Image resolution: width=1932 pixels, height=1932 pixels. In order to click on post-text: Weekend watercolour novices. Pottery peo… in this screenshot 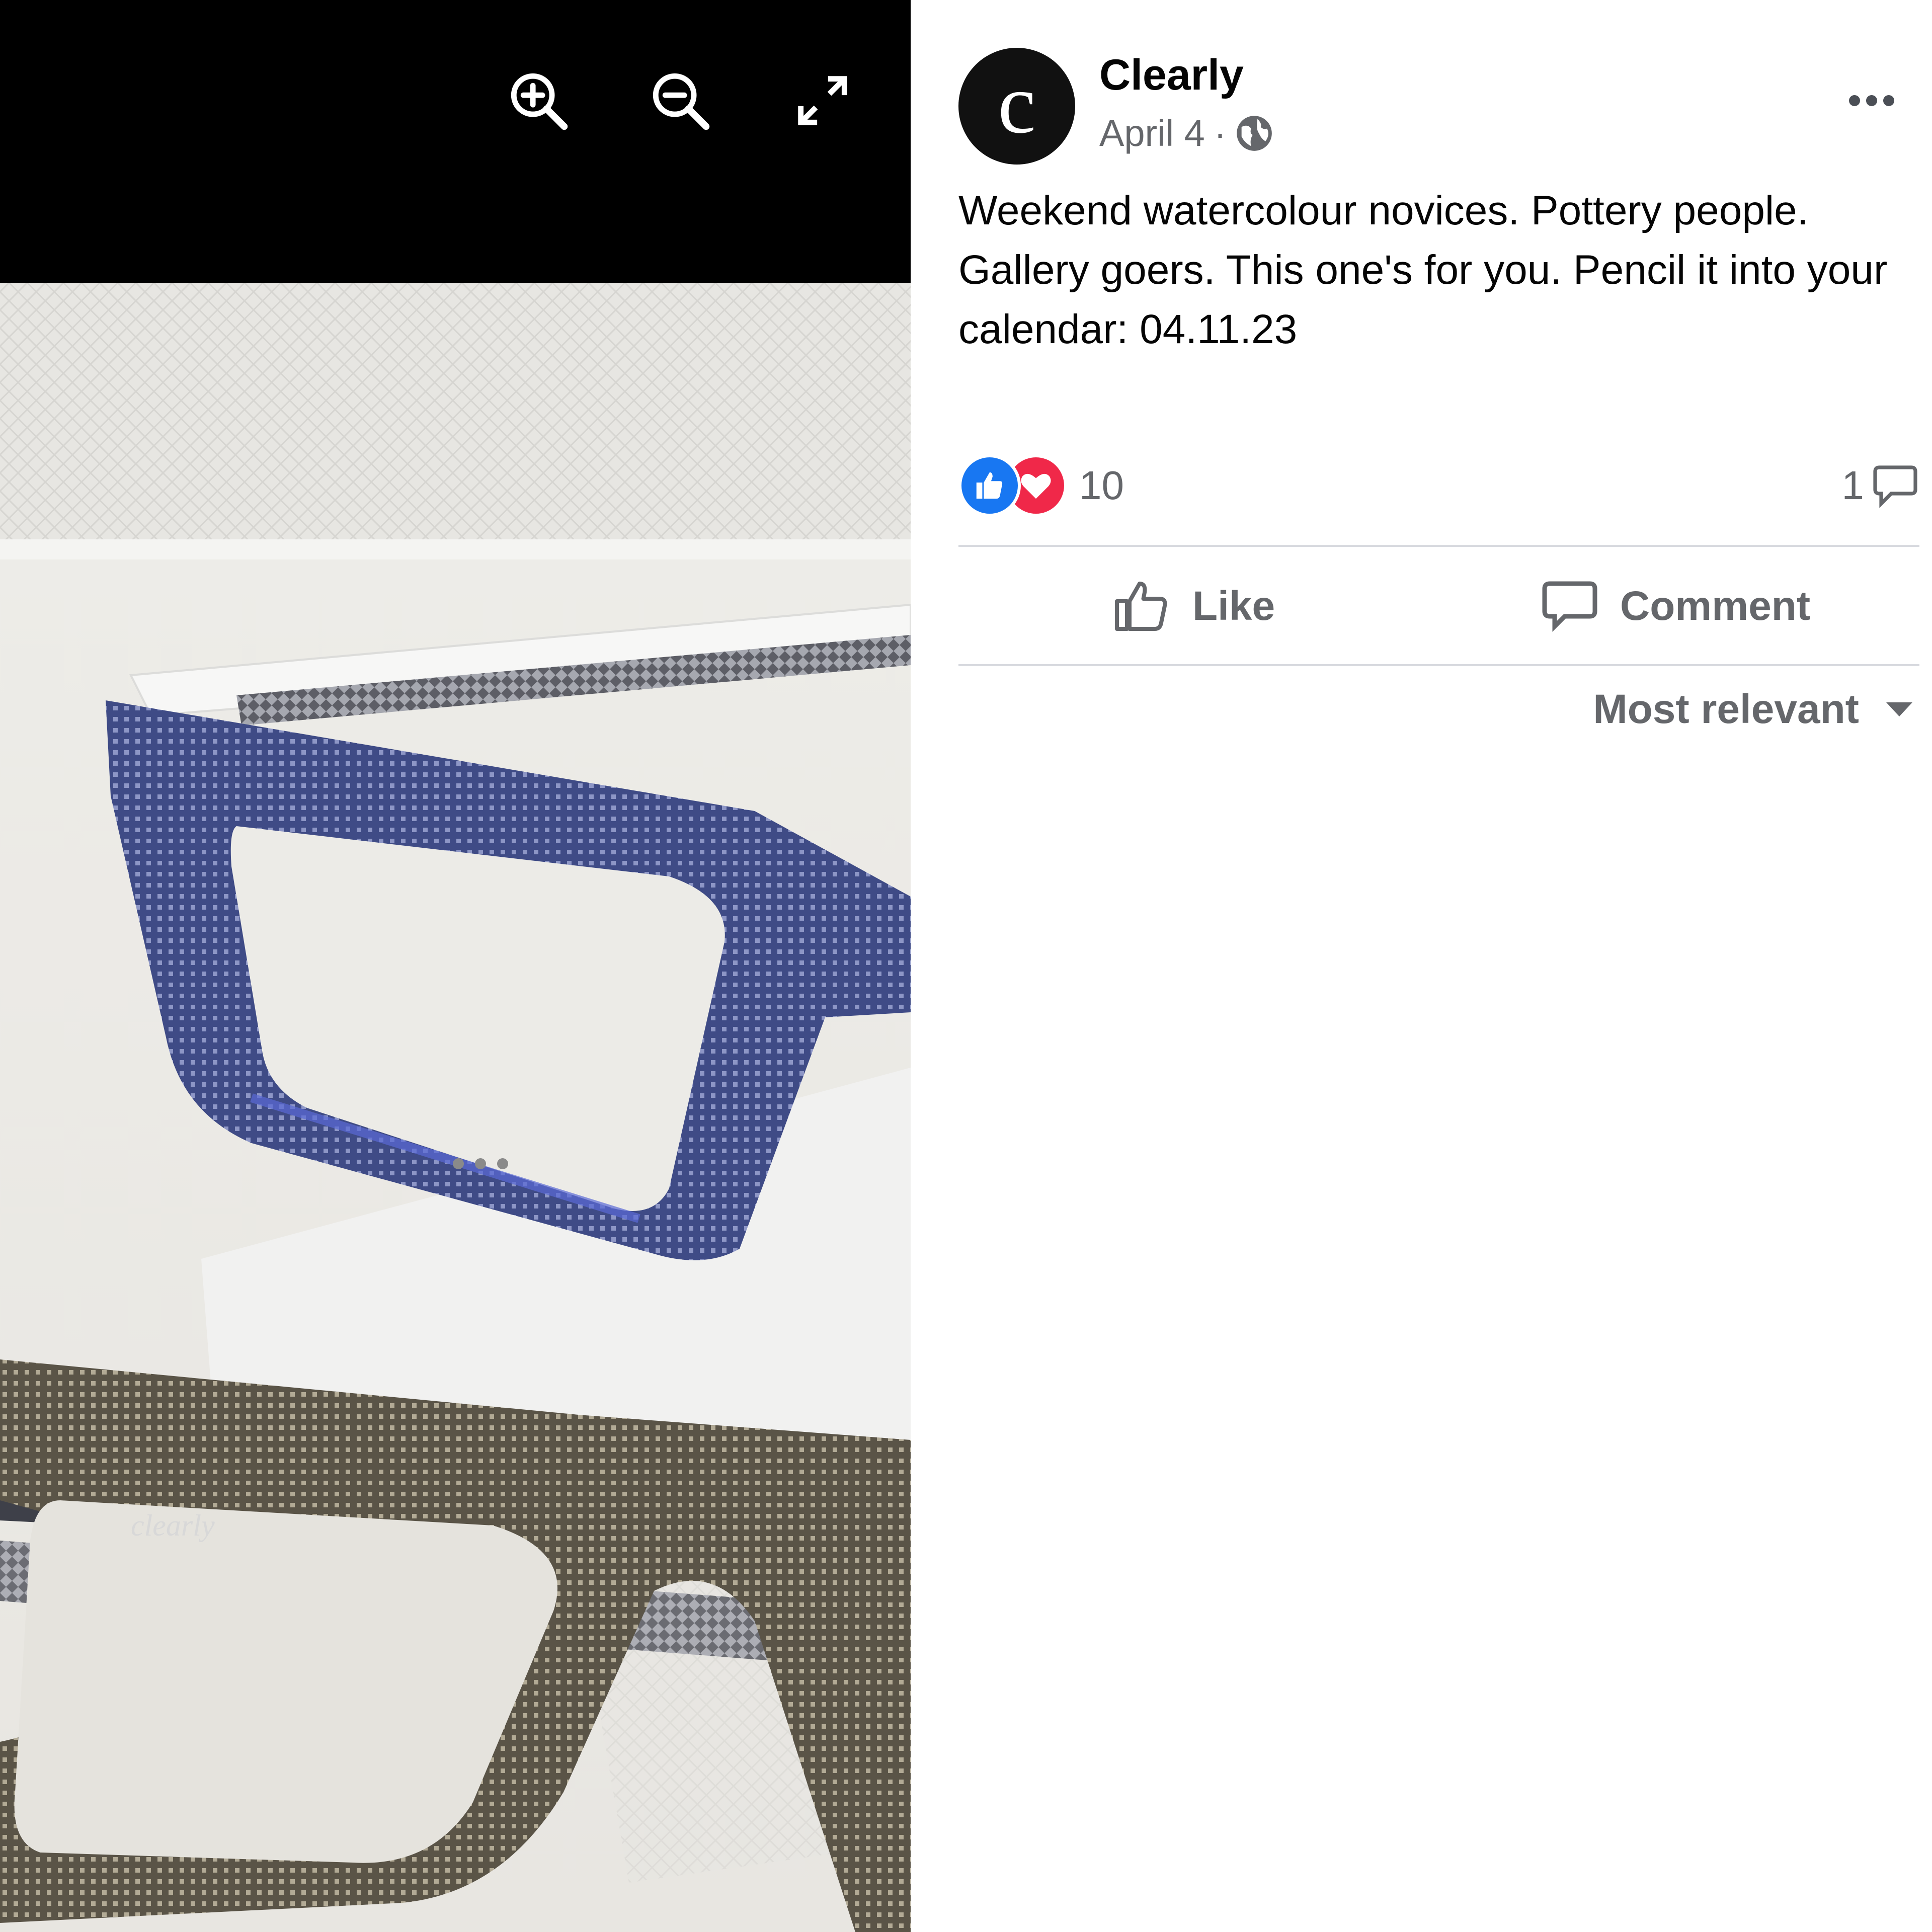, I will do `click(1423, 270)`.